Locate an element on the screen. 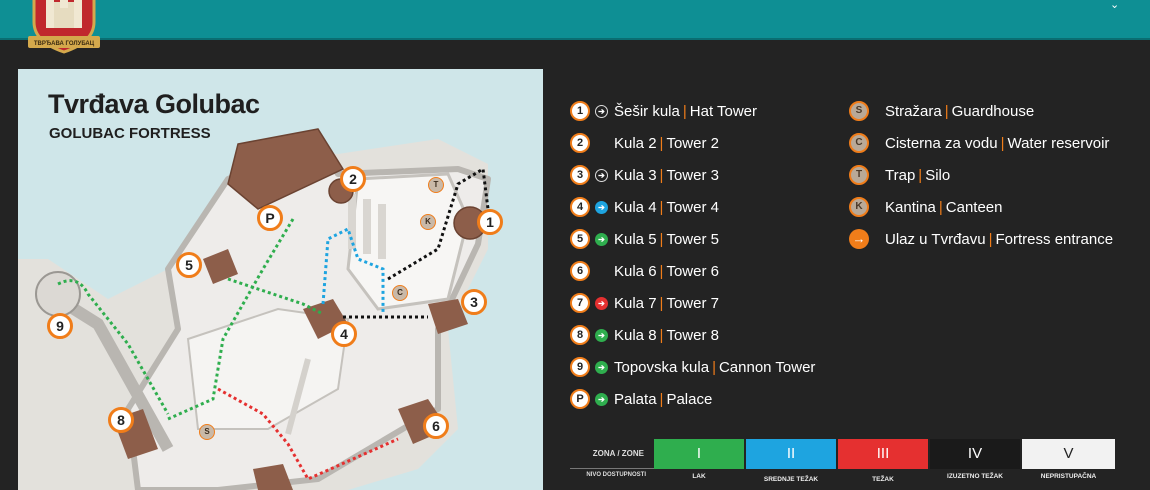 The image size is (1150, 490). legend-item: S Stražara | Guardhouse is located at coordinates (941, 111).